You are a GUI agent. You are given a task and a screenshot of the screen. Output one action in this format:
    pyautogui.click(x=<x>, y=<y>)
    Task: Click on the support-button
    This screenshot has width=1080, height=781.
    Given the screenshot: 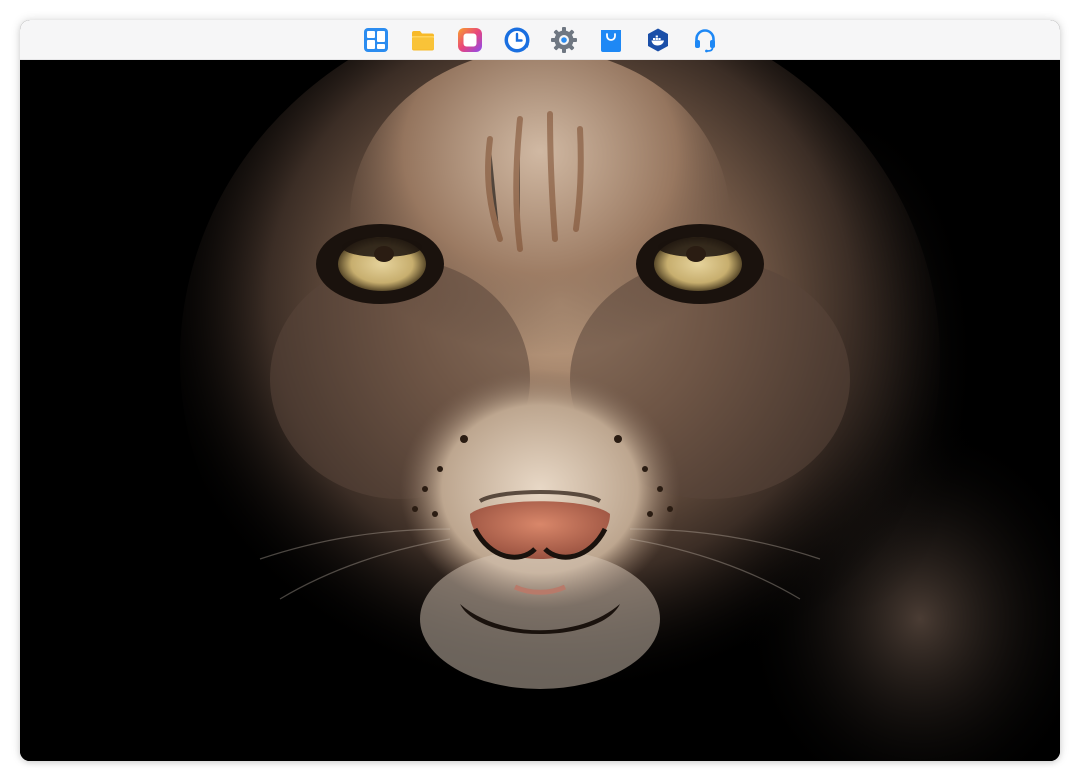 What is the action you would take?
    pyautogui.click(x=705, y=40)
    